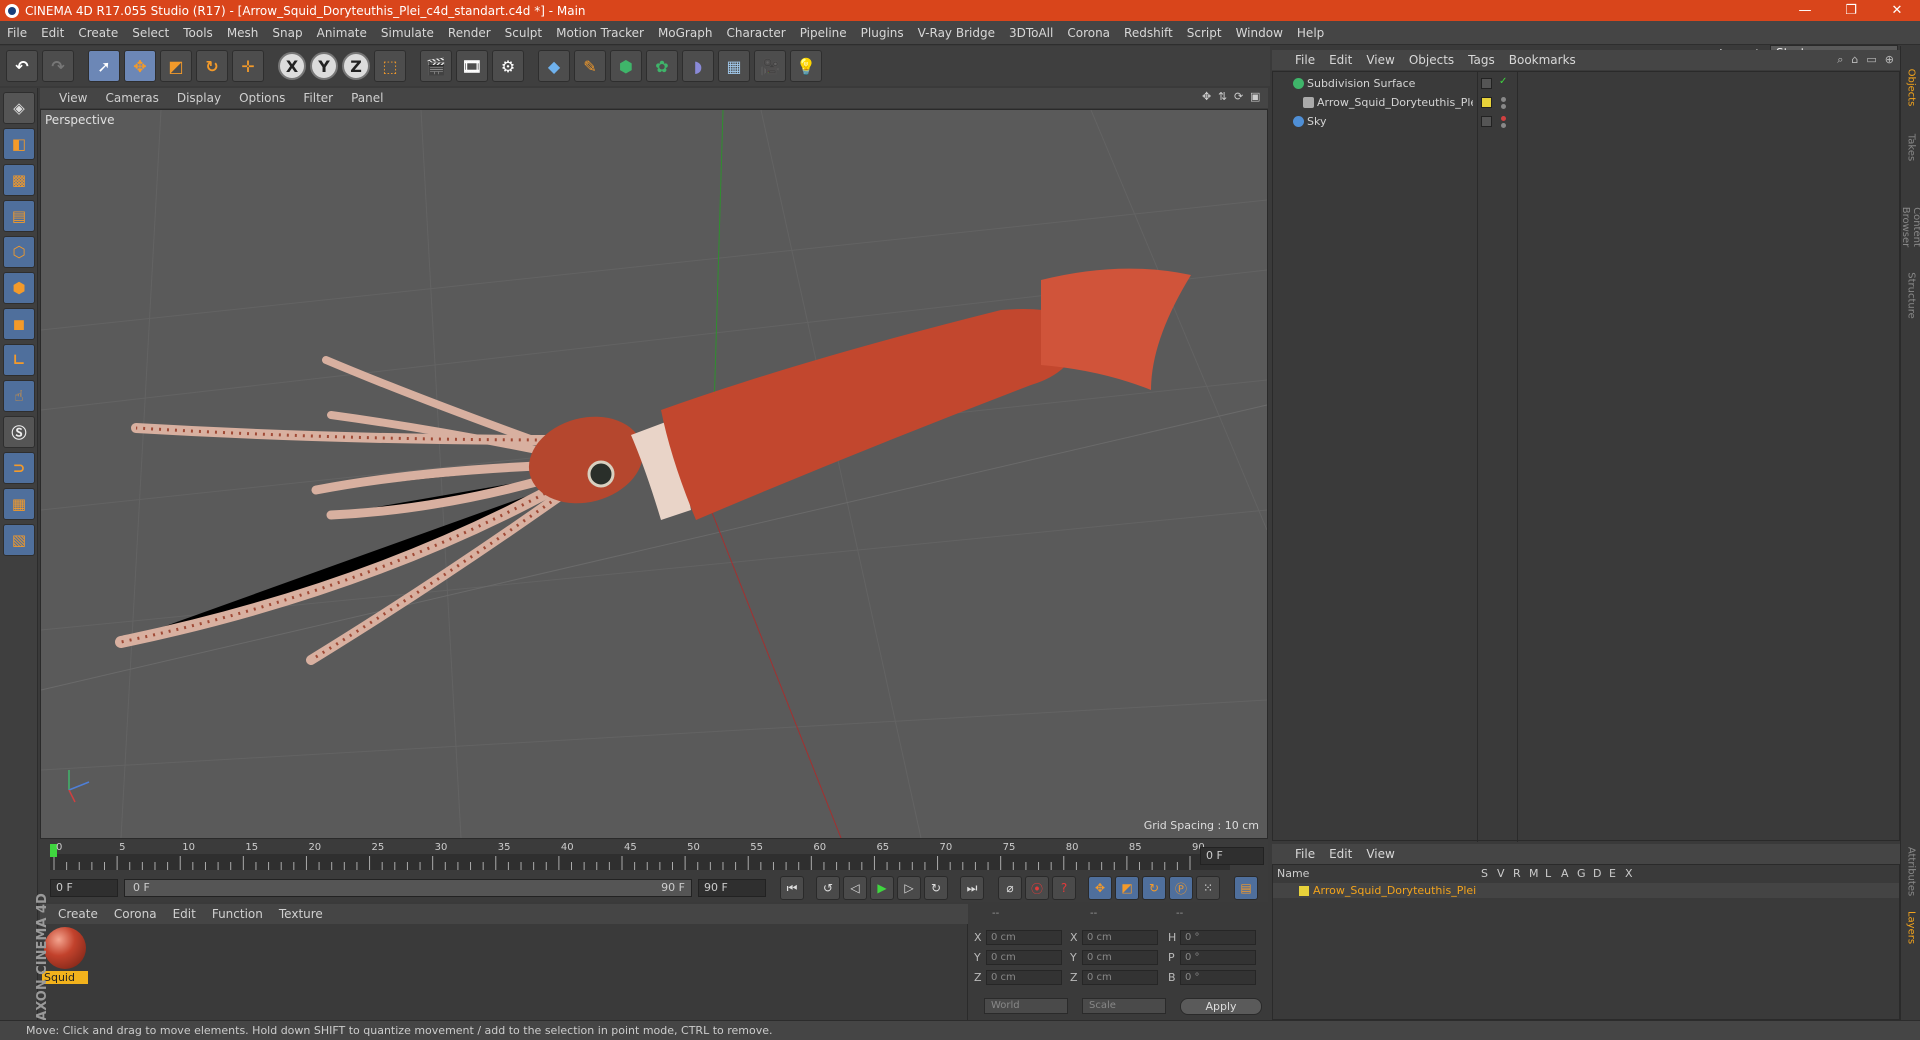 Image resolution: width=1920 pixels, height=1040 pixels. Describe the element at coordinates (78, 914) in the screenshot. I see `material-menu-create: Create` at that location.